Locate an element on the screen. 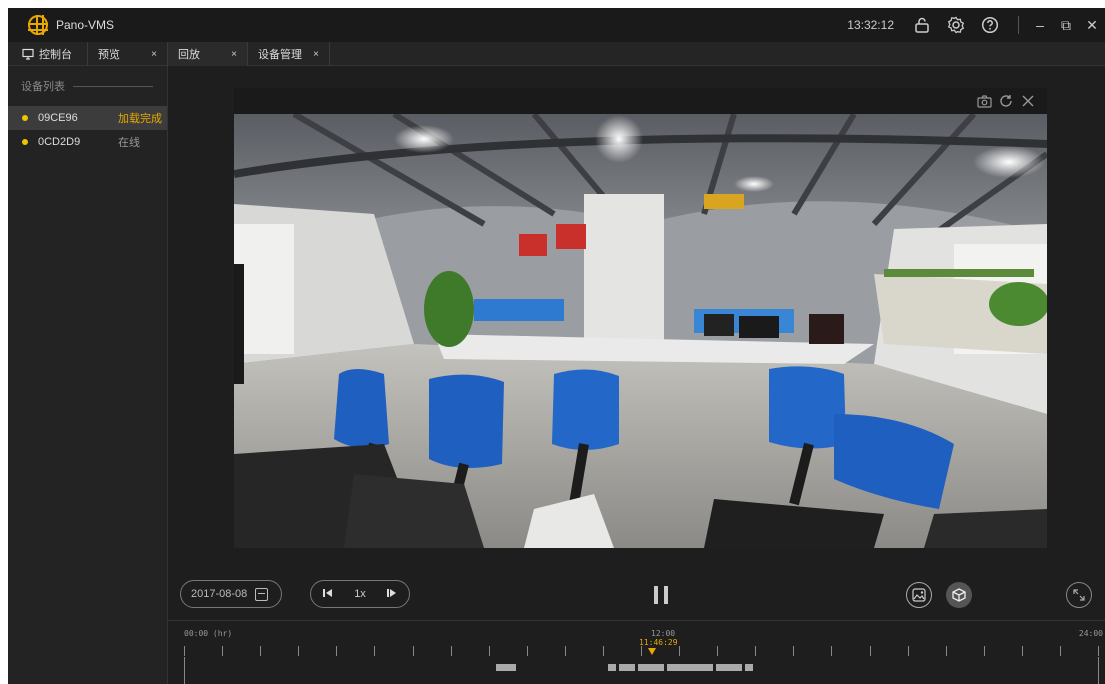 The width and height of the screenshot is (1105, 684). device-sidebar: 设备列表 09CE96 加载完成 0CD2D9 在线 is located at coordinates (88, 375).